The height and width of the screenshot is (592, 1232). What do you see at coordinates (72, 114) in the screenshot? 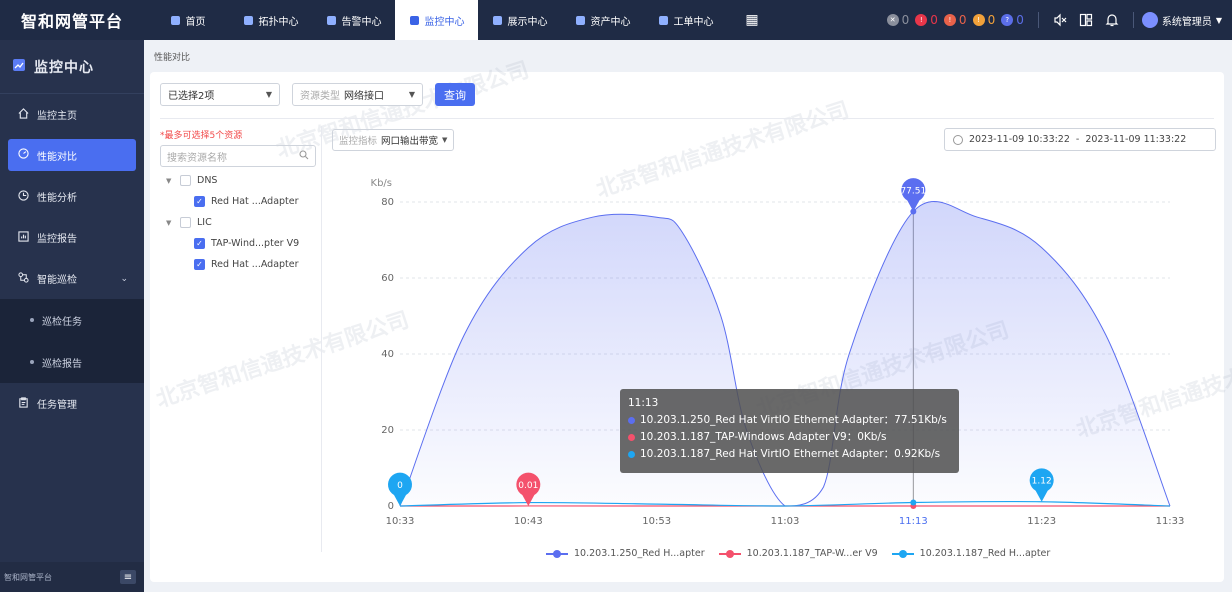
I see `sidebar-item-monitor-home: 监控主页` at bounding box center [72, 114].